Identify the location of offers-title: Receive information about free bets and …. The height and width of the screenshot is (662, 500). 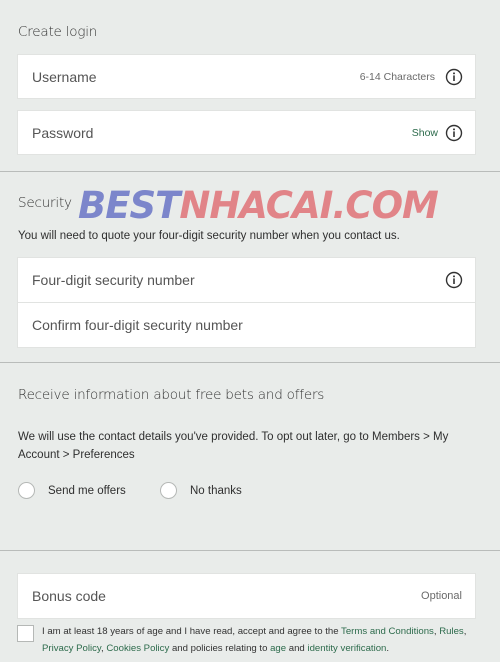
(171, 395).